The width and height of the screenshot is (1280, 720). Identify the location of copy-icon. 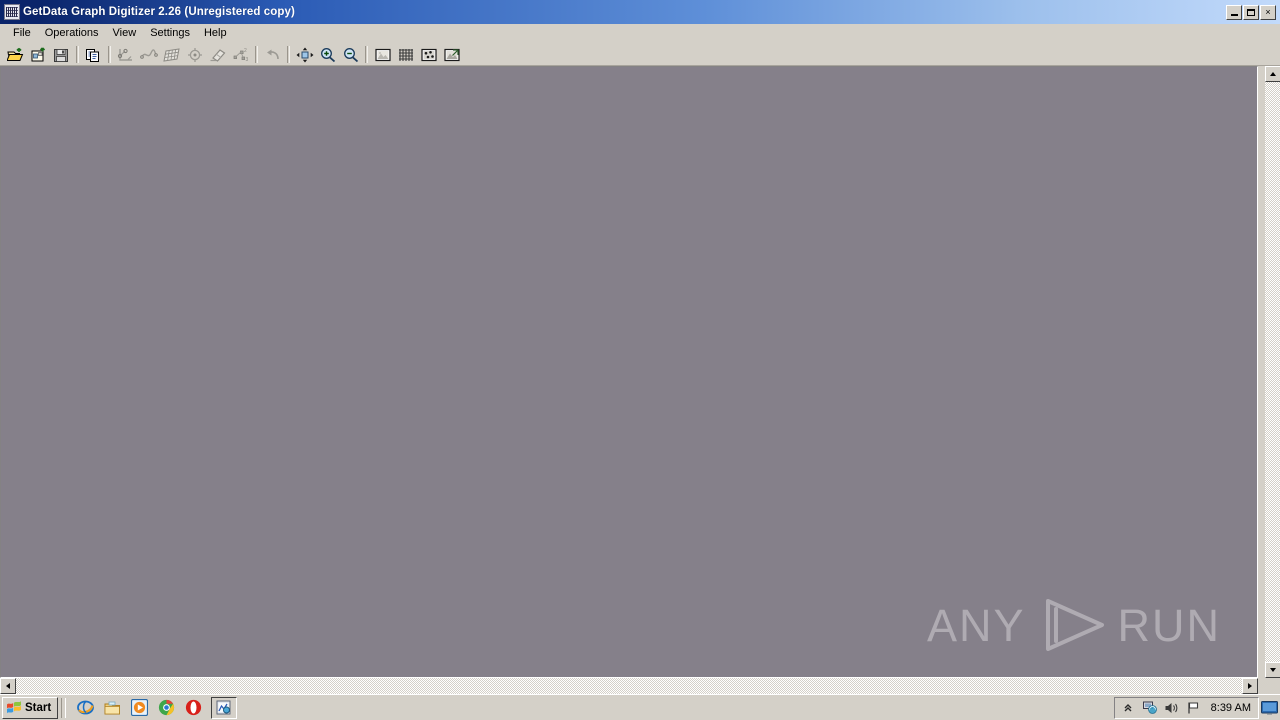
(92, 55).